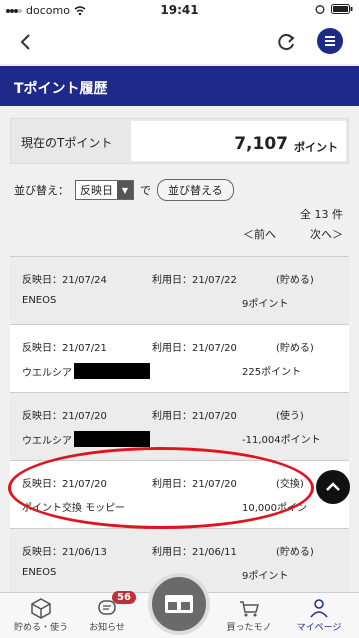  I want to click on tab-purchased: 買ったモノ, so click(249, 615).